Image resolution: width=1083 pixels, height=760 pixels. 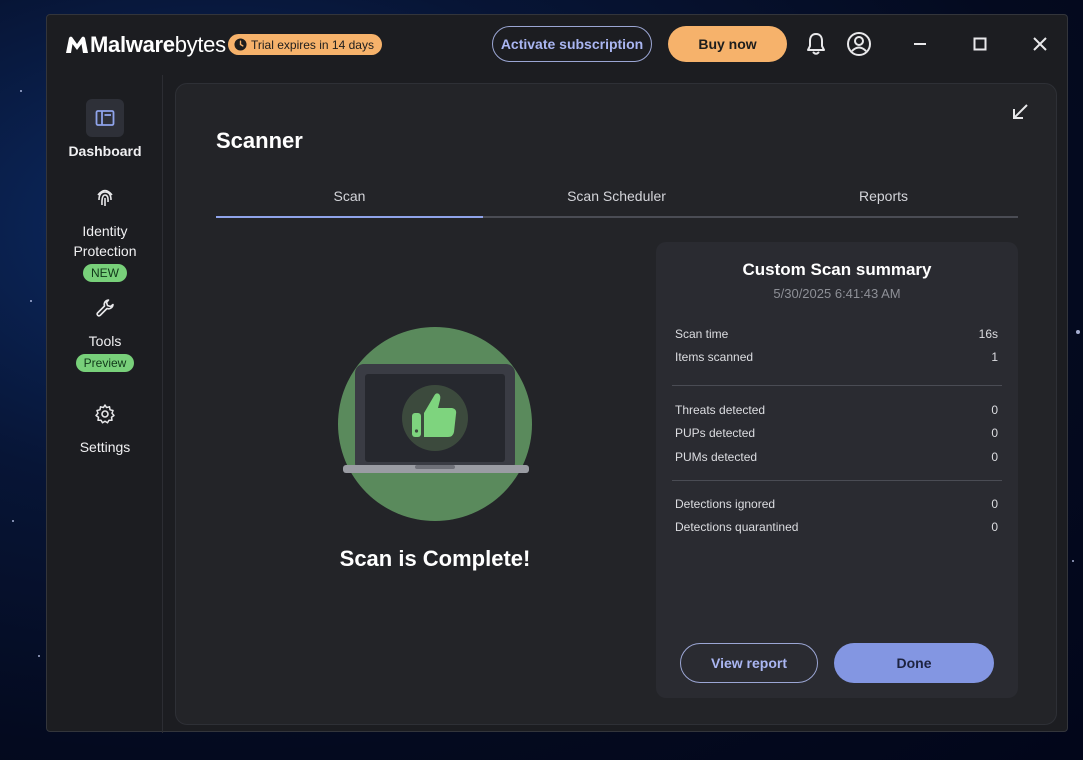 I want to click on sidebar-item-settings-icon-wrap, so click(x=105, y=414).